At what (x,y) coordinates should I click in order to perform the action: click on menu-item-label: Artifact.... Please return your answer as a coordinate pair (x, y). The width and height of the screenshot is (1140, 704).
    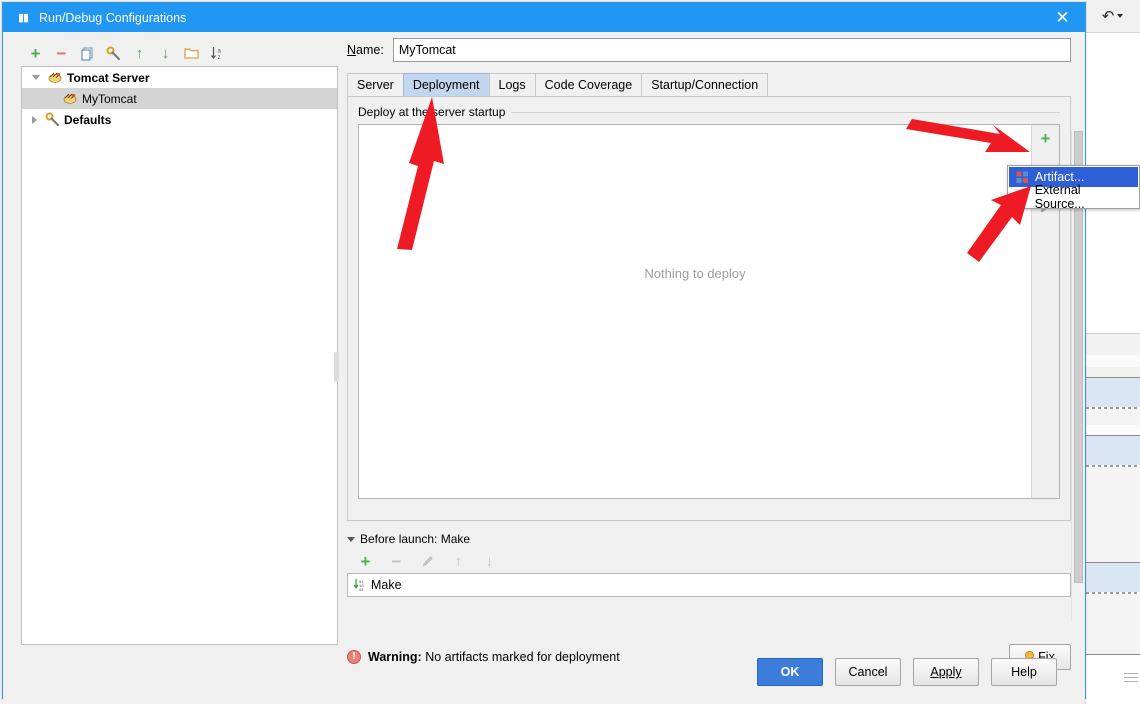
    Looking at the image, I should click on (1060, 177).